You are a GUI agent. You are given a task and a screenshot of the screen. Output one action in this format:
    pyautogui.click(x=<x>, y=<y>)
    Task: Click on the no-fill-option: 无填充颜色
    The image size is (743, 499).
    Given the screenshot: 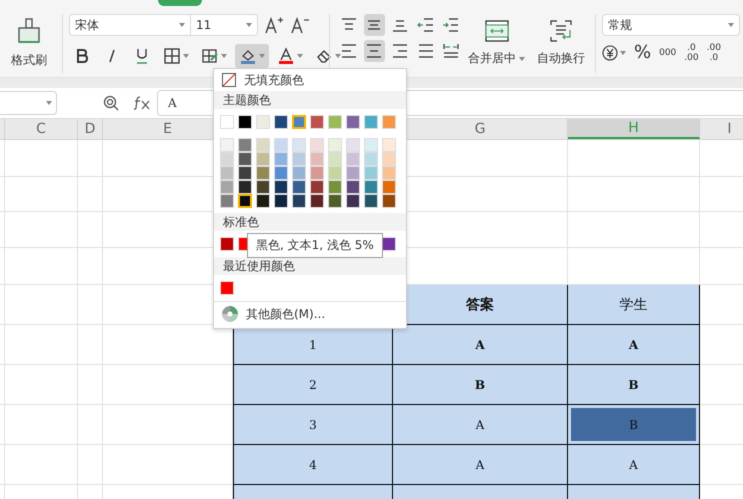 What is the action you would take?
    pyautogui.click(x=310, y=80)
    